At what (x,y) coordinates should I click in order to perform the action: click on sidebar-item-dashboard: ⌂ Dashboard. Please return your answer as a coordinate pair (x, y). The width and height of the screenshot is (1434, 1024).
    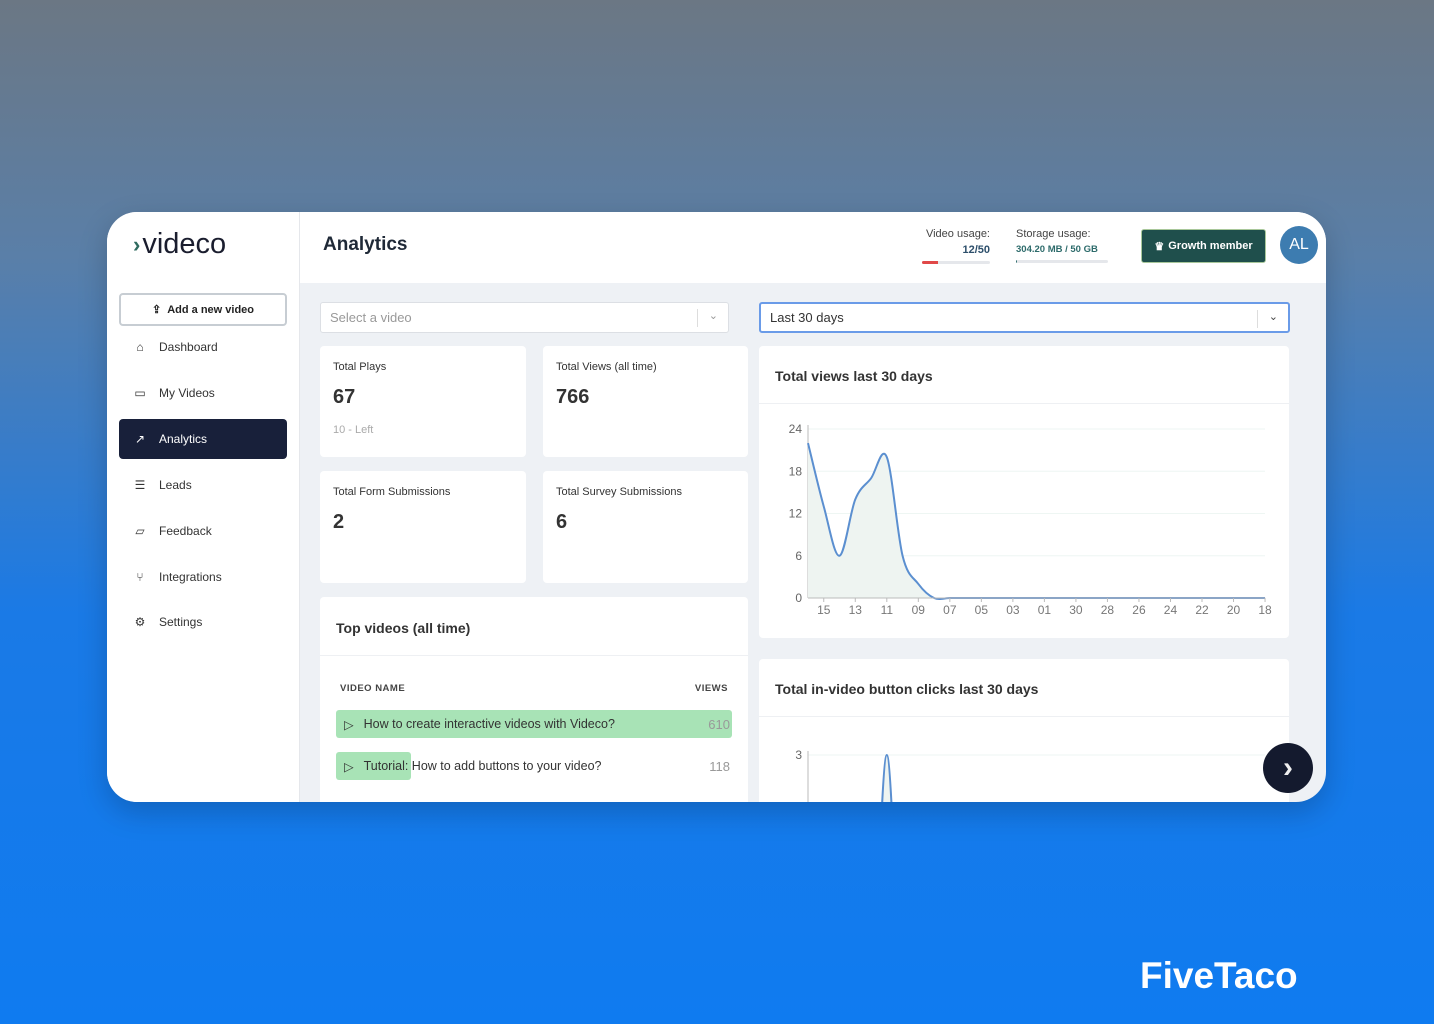
    Looking at the image, I should click on (203, 347).